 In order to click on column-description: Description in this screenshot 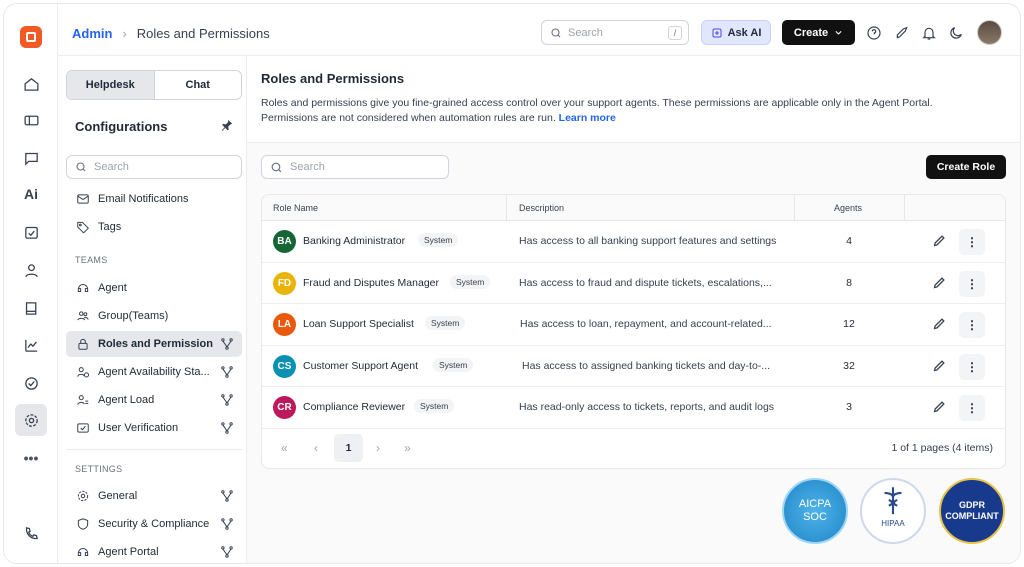, I will do `click(542, 208)`.